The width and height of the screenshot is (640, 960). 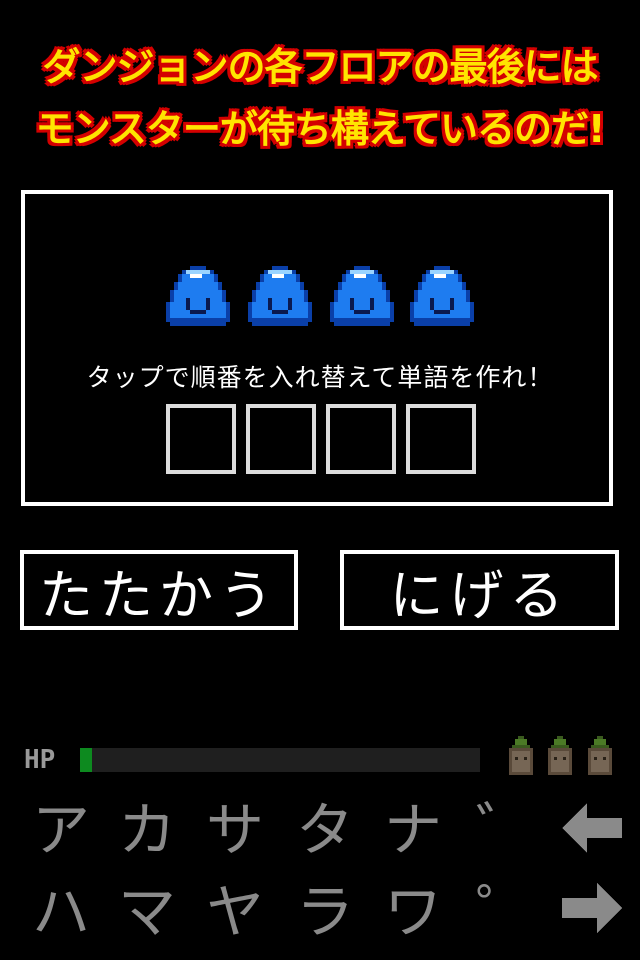 I want to click on monster-group, so click(x=322, y=298).